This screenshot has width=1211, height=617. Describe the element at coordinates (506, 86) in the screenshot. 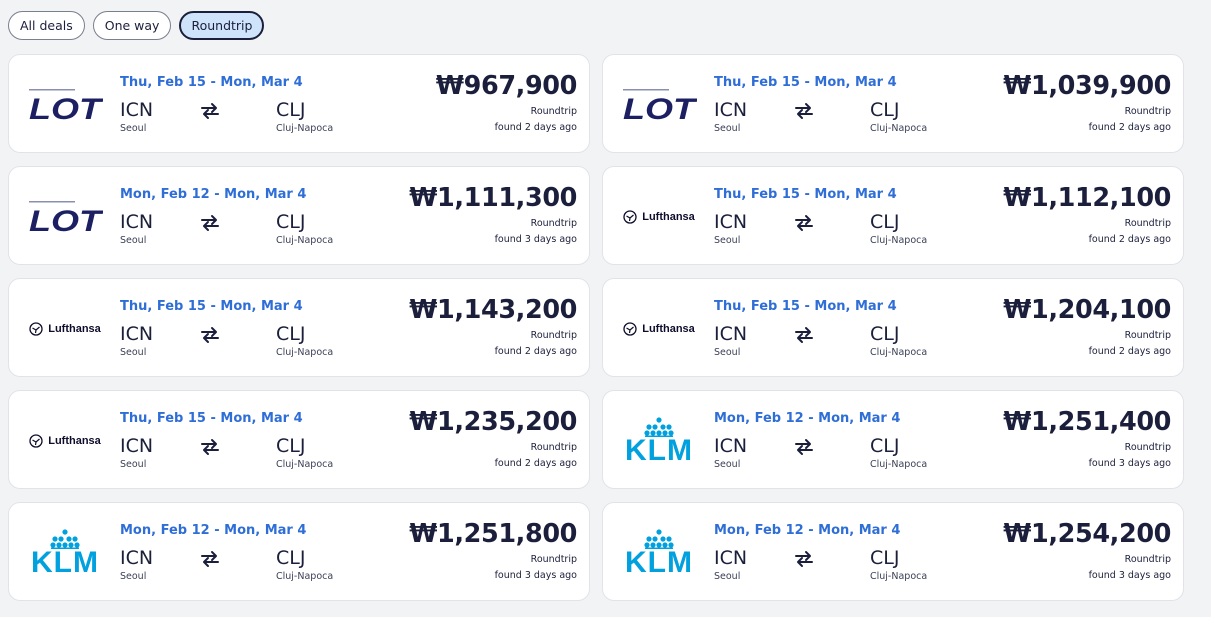

I see `deal-price: ₩967,900` at that location.